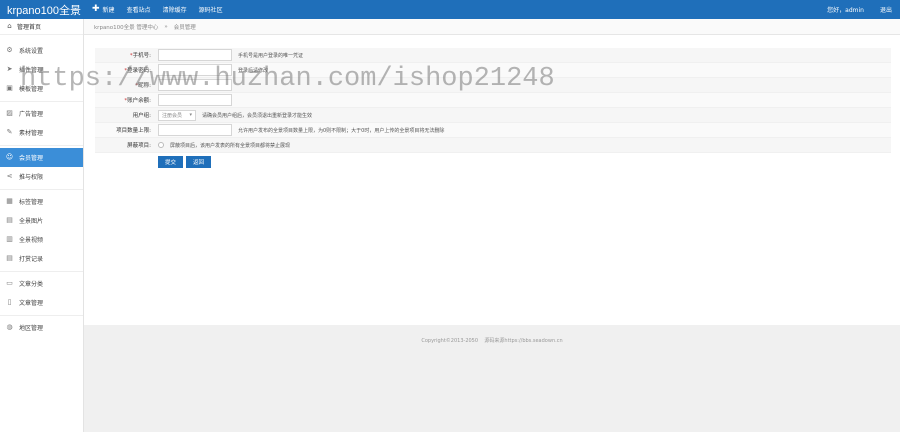  What do you see at coordinates (493, 145) in the screenshot?
I see `form-row-block-projects: 屏蔽项目: 屏蔽项目后，该用户发表的所有全景项目都将禁止展现` at bounding box center [493, 145].